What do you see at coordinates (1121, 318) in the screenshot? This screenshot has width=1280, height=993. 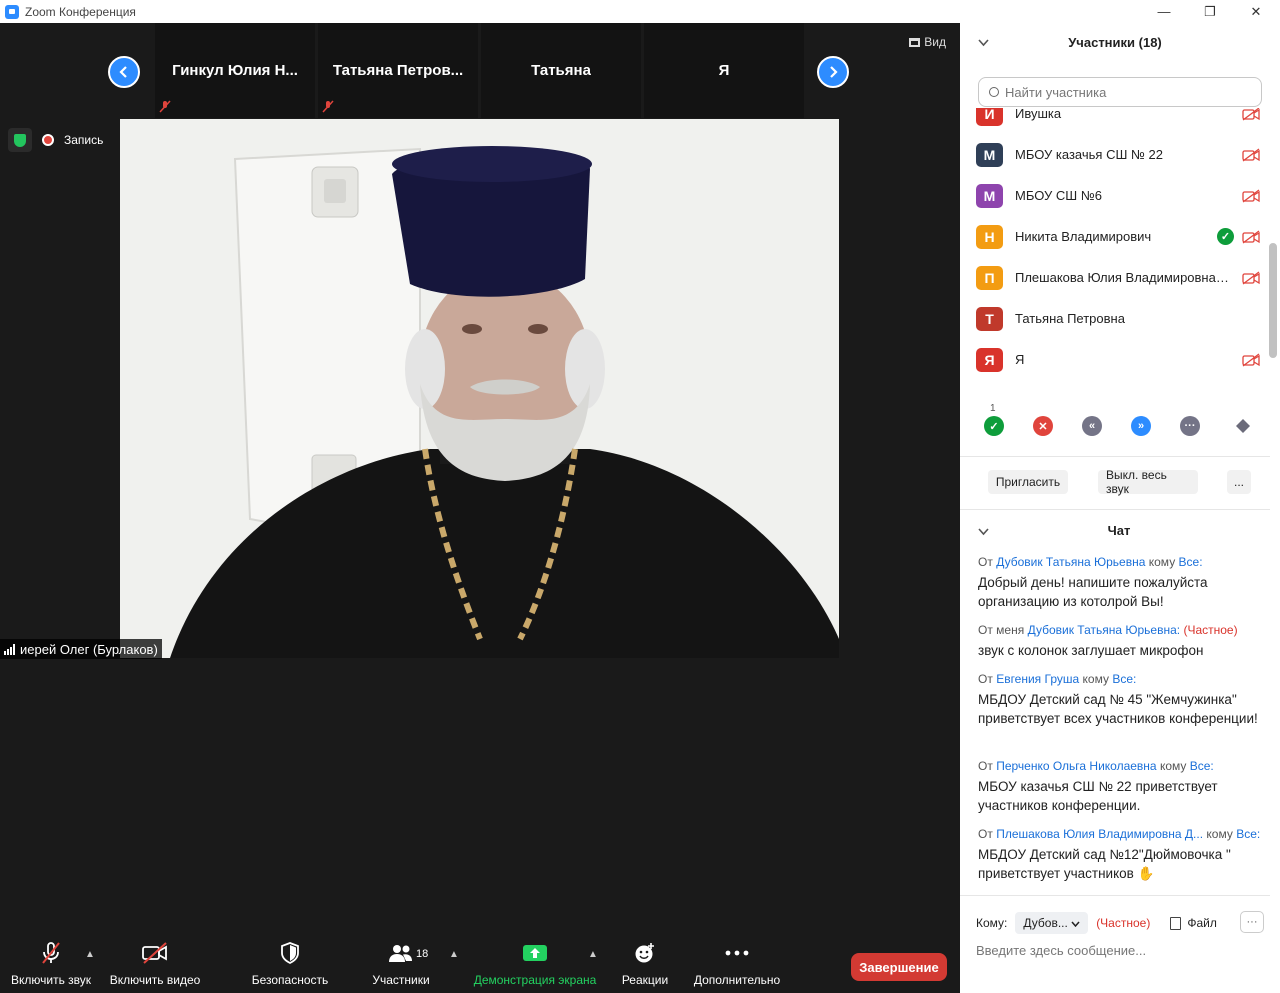 I see `participant-row: Т Татьяна Петровна` at bounding box center [1121, 318].